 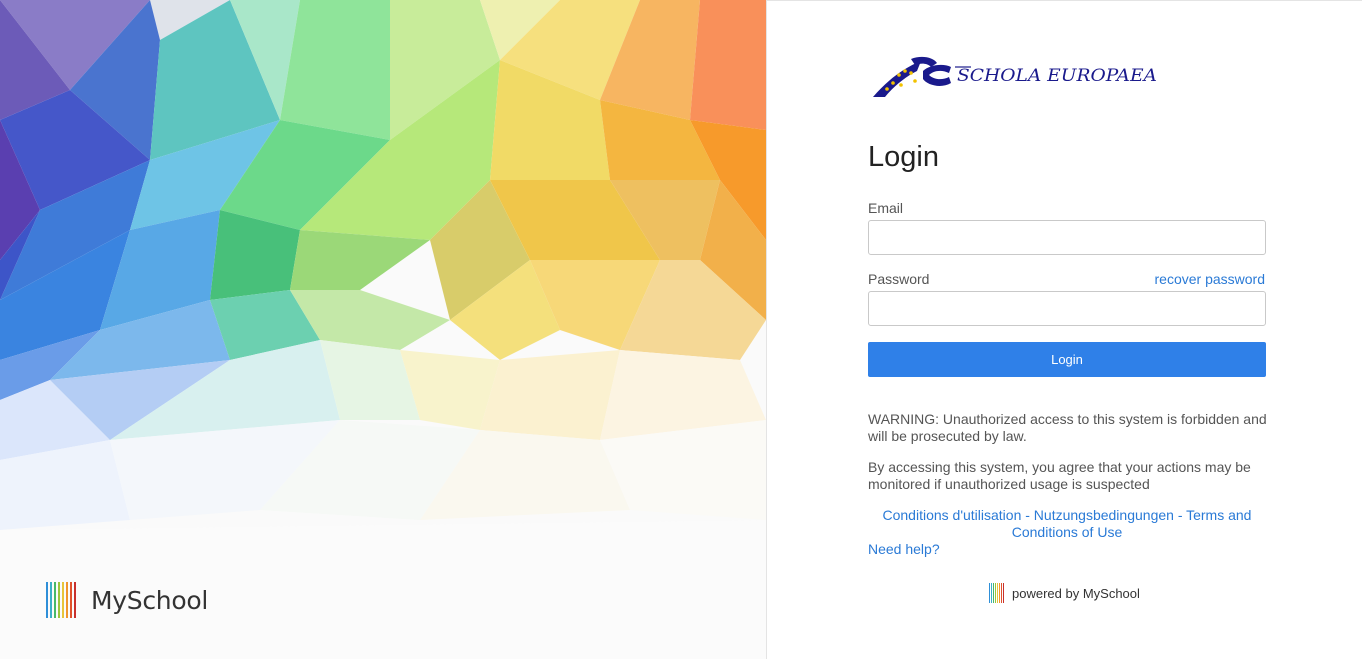 What do you see at coordinates (1067, 308) in the screenshot?
I see `password-field` at bounding box center [1067, 308].